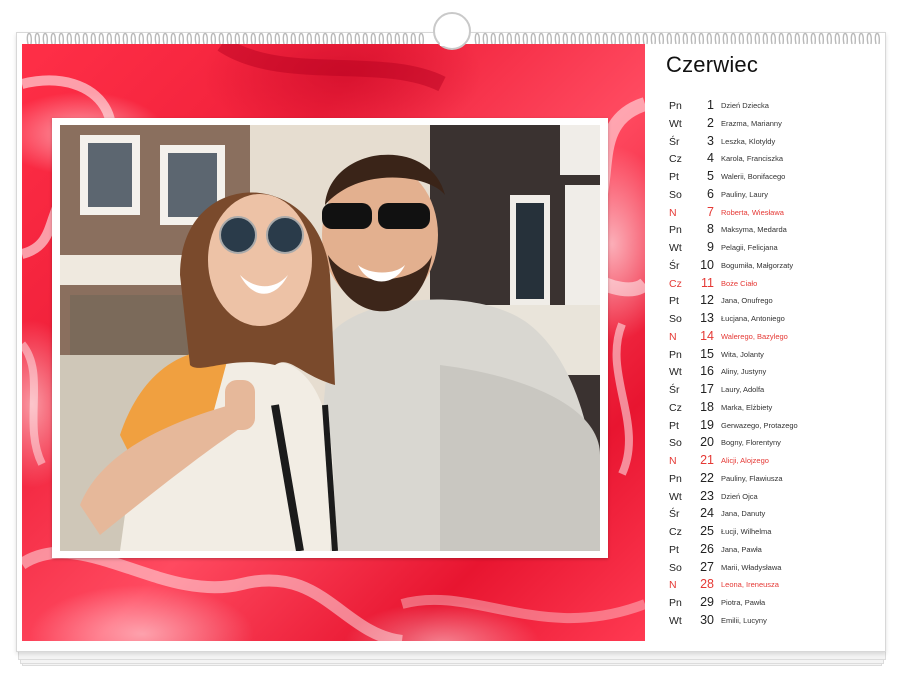 The height and width of the screenshot is (686, 900). I want to click on name-day: Dzień Ojca, so click(739, 496).